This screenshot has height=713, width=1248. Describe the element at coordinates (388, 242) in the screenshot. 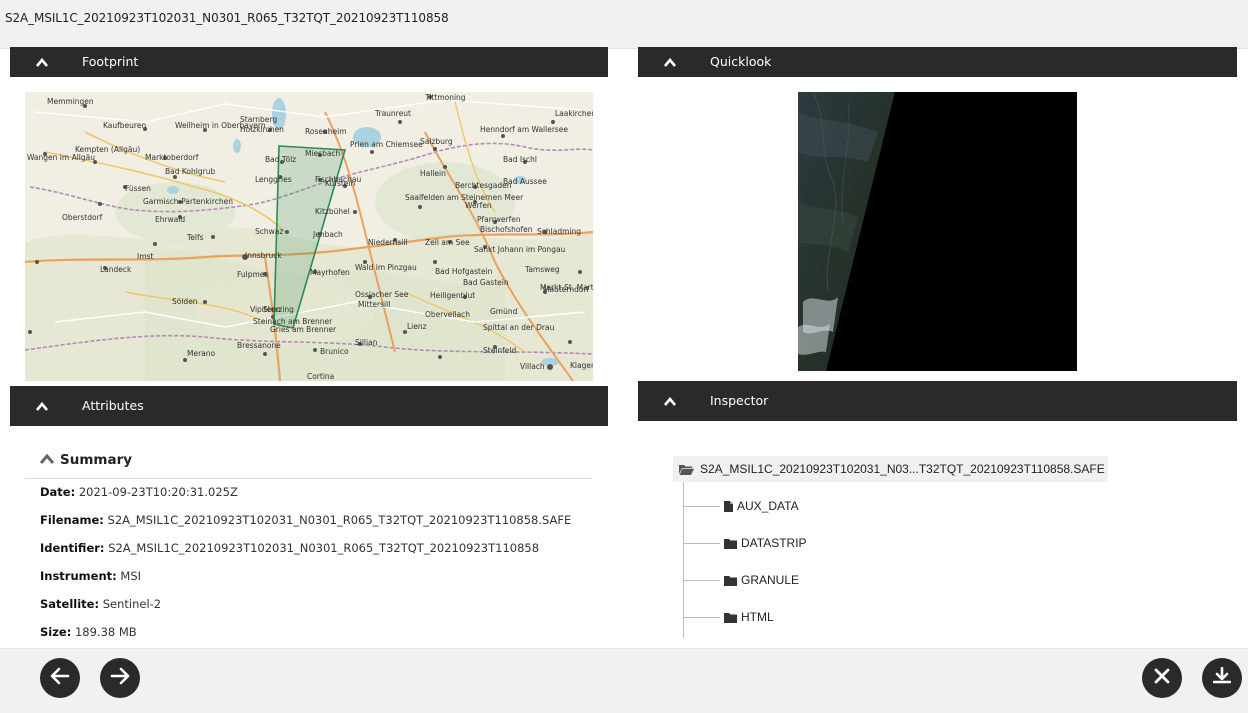

I see `map-place-label: Niedernsill` at that location.